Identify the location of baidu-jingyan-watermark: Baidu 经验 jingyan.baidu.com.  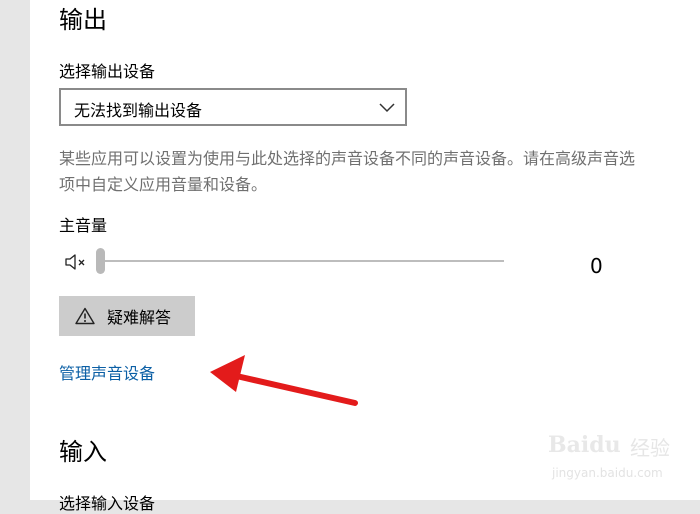
(618, 462).